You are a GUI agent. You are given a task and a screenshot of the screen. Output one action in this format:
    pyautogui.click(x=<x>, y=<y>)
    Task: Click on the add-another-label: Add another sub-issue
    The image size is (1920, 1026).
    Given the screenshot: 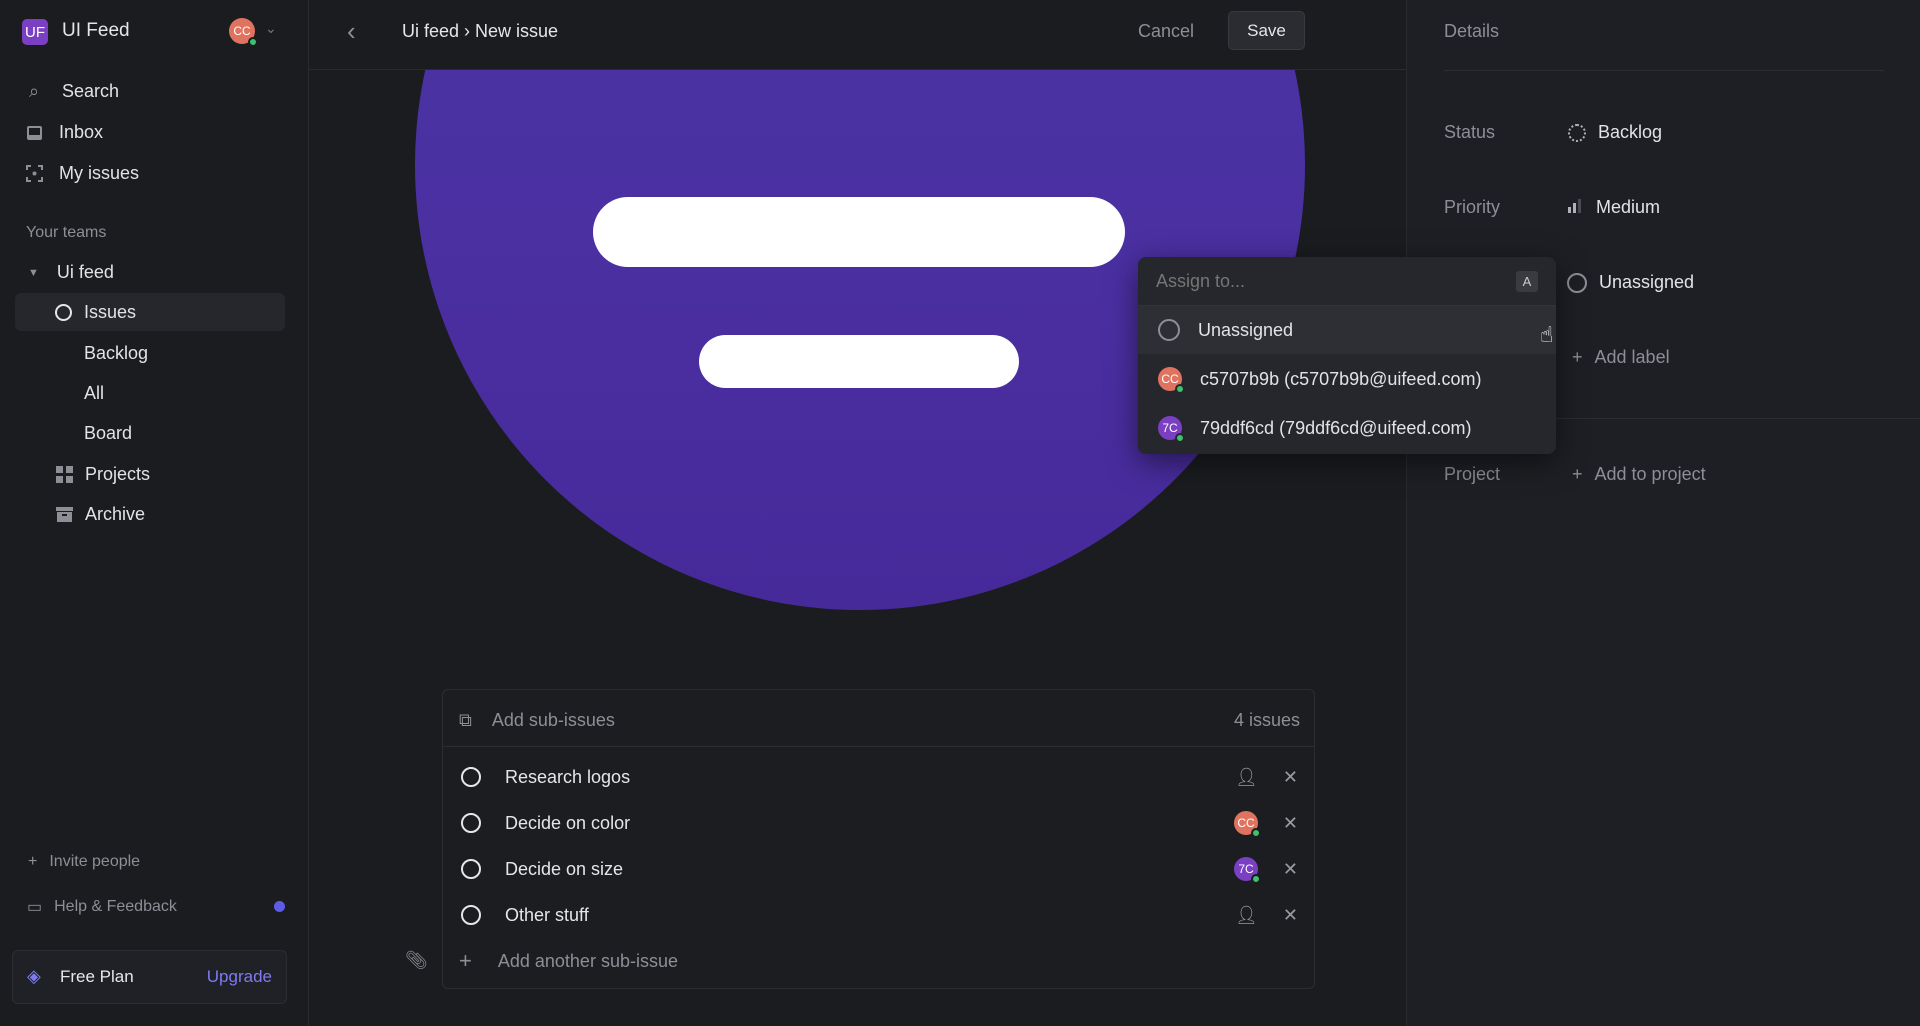 What is the action you would take?
    pyautogui.click(x=587, y=960)
    